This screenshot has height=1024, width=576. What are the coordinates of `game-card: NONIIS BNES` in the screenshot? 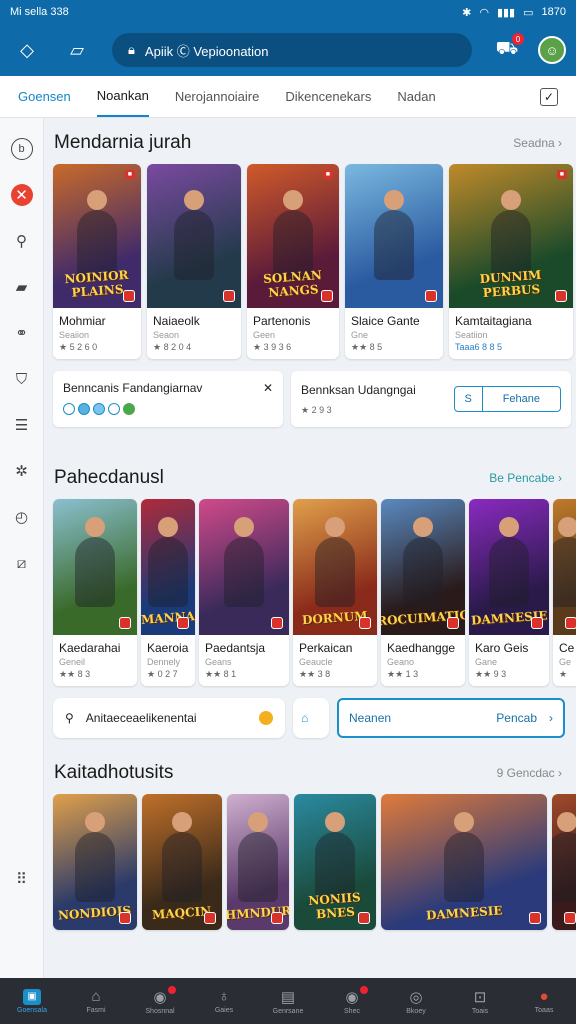 It's located at (335, 862).